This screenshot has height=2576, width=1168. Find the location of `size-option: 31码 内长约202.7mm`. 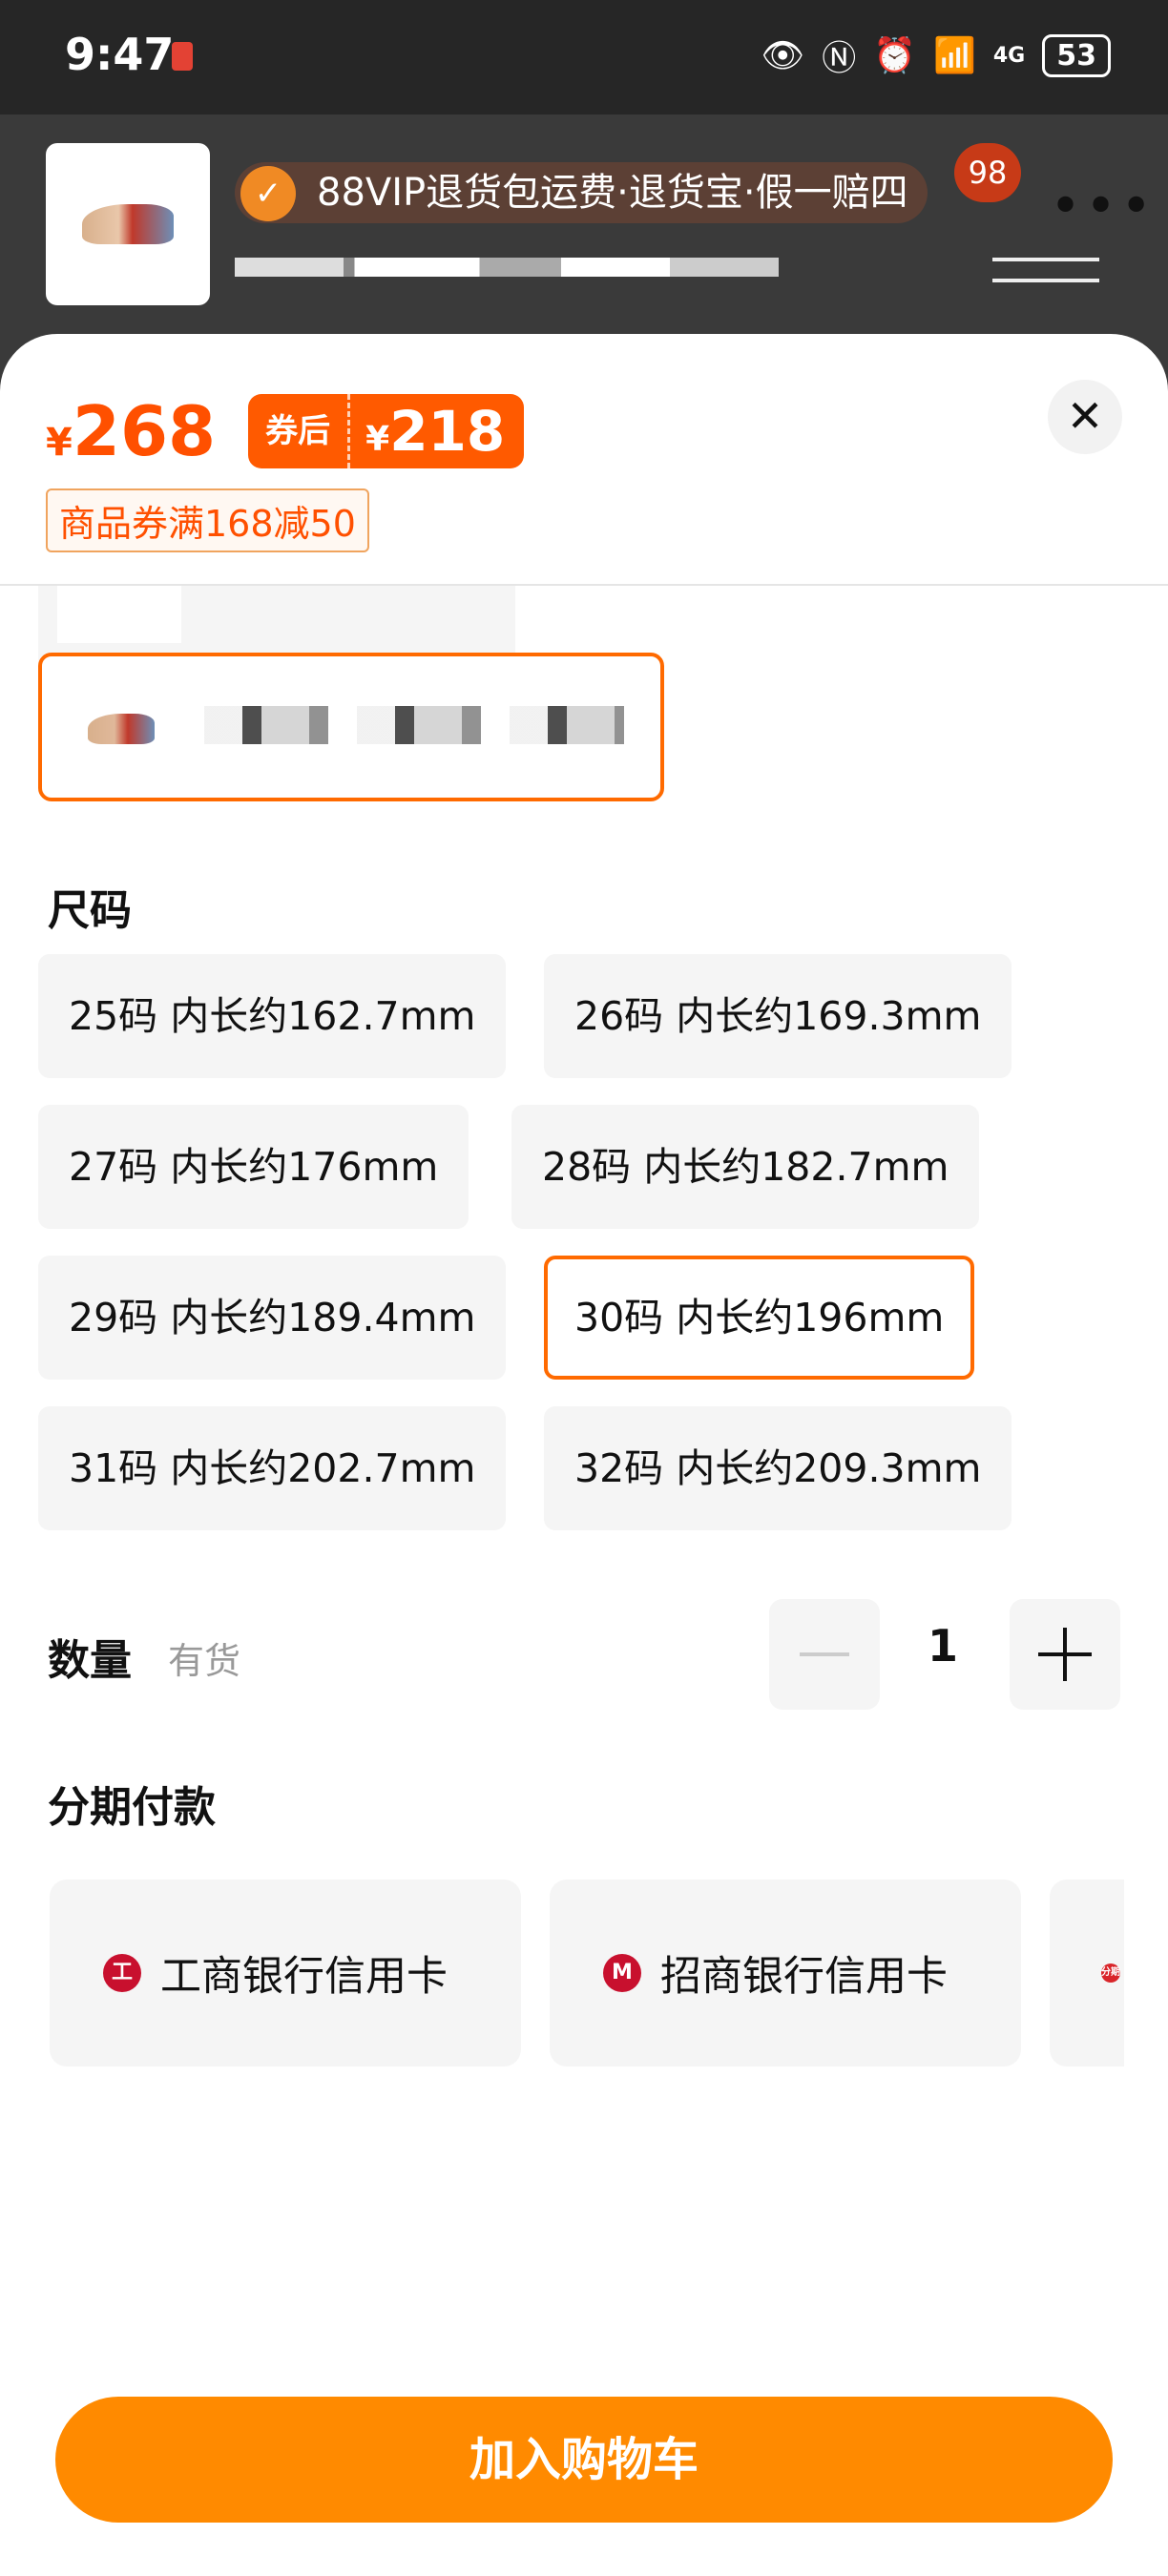

size-option: 31码 内长约202.7mm is located at coordinates (273, 1468).